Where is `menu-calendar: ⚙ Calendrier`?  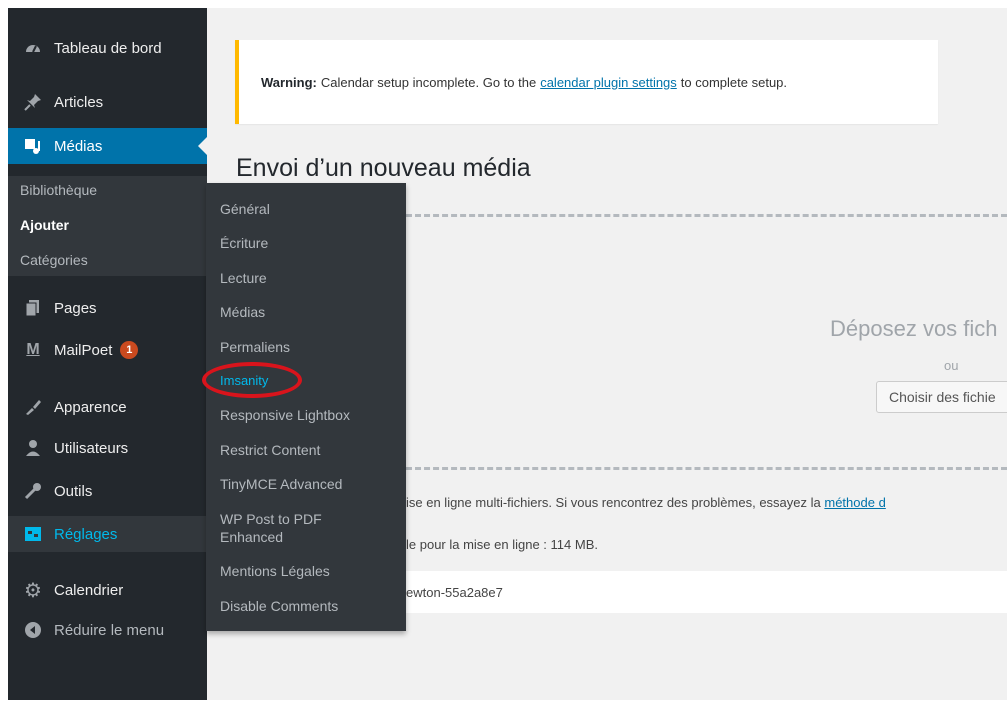 menu-calendar: ⚙ Calendrier is located at coordinates (107, 590).